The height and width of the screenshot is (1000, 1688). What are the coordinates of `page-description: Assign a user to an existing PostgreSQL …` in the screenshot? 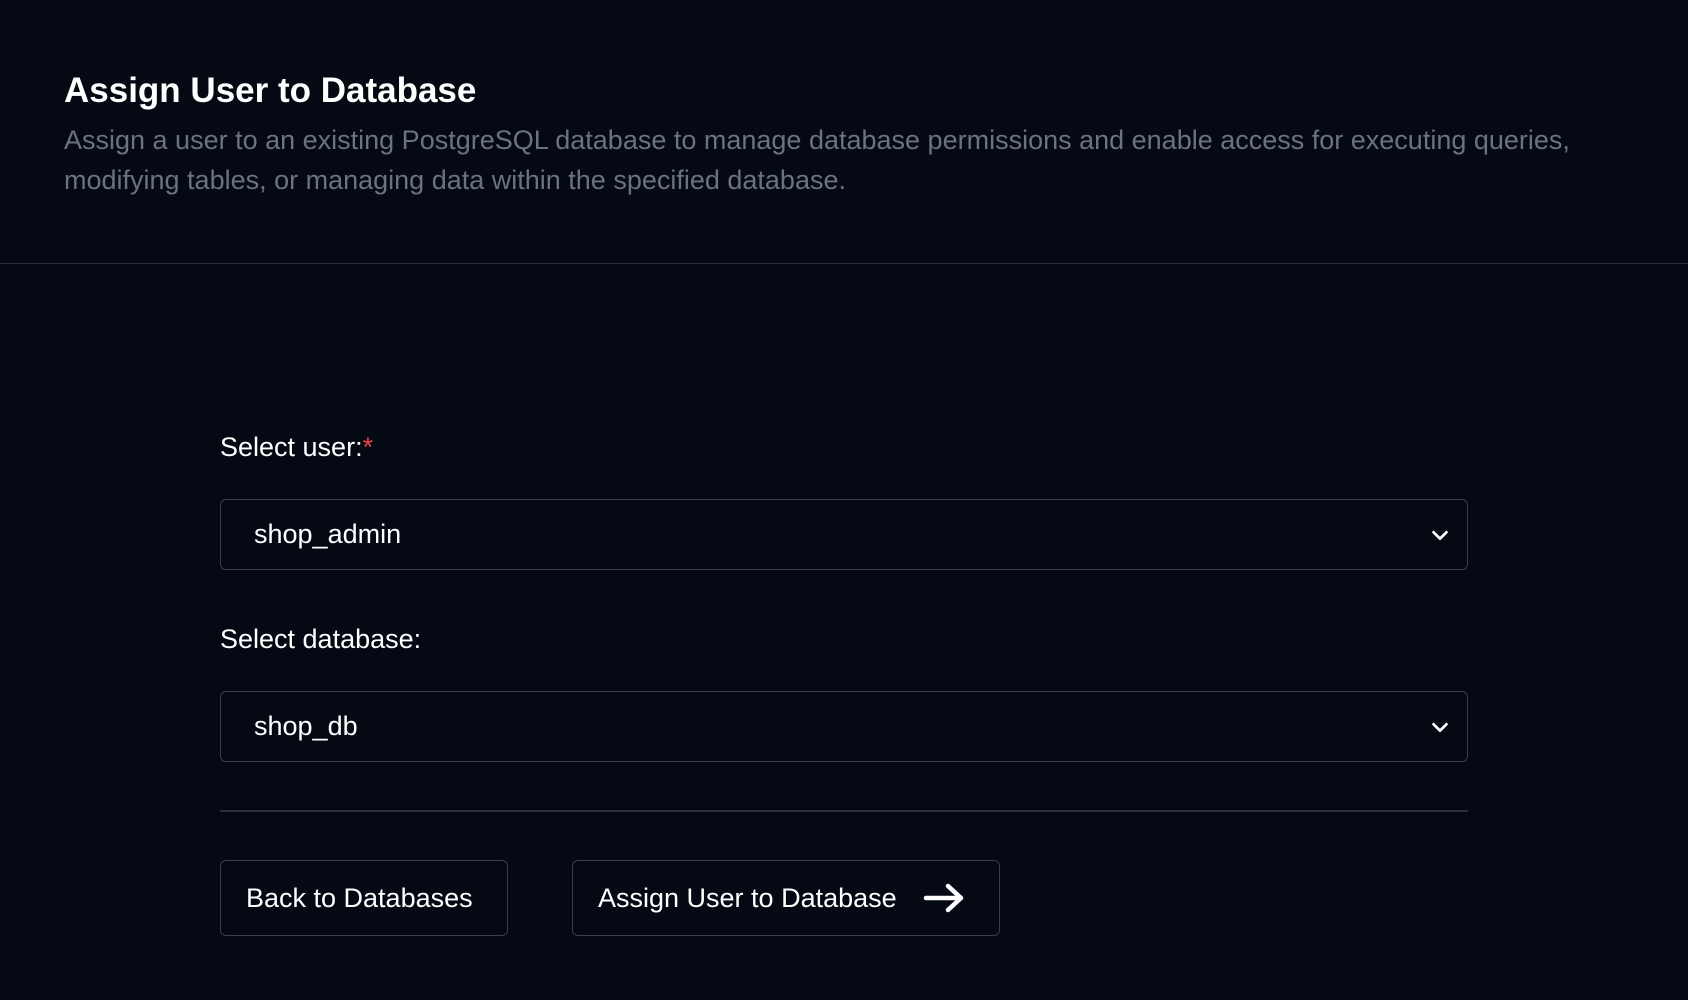 It's located at (817, 160).